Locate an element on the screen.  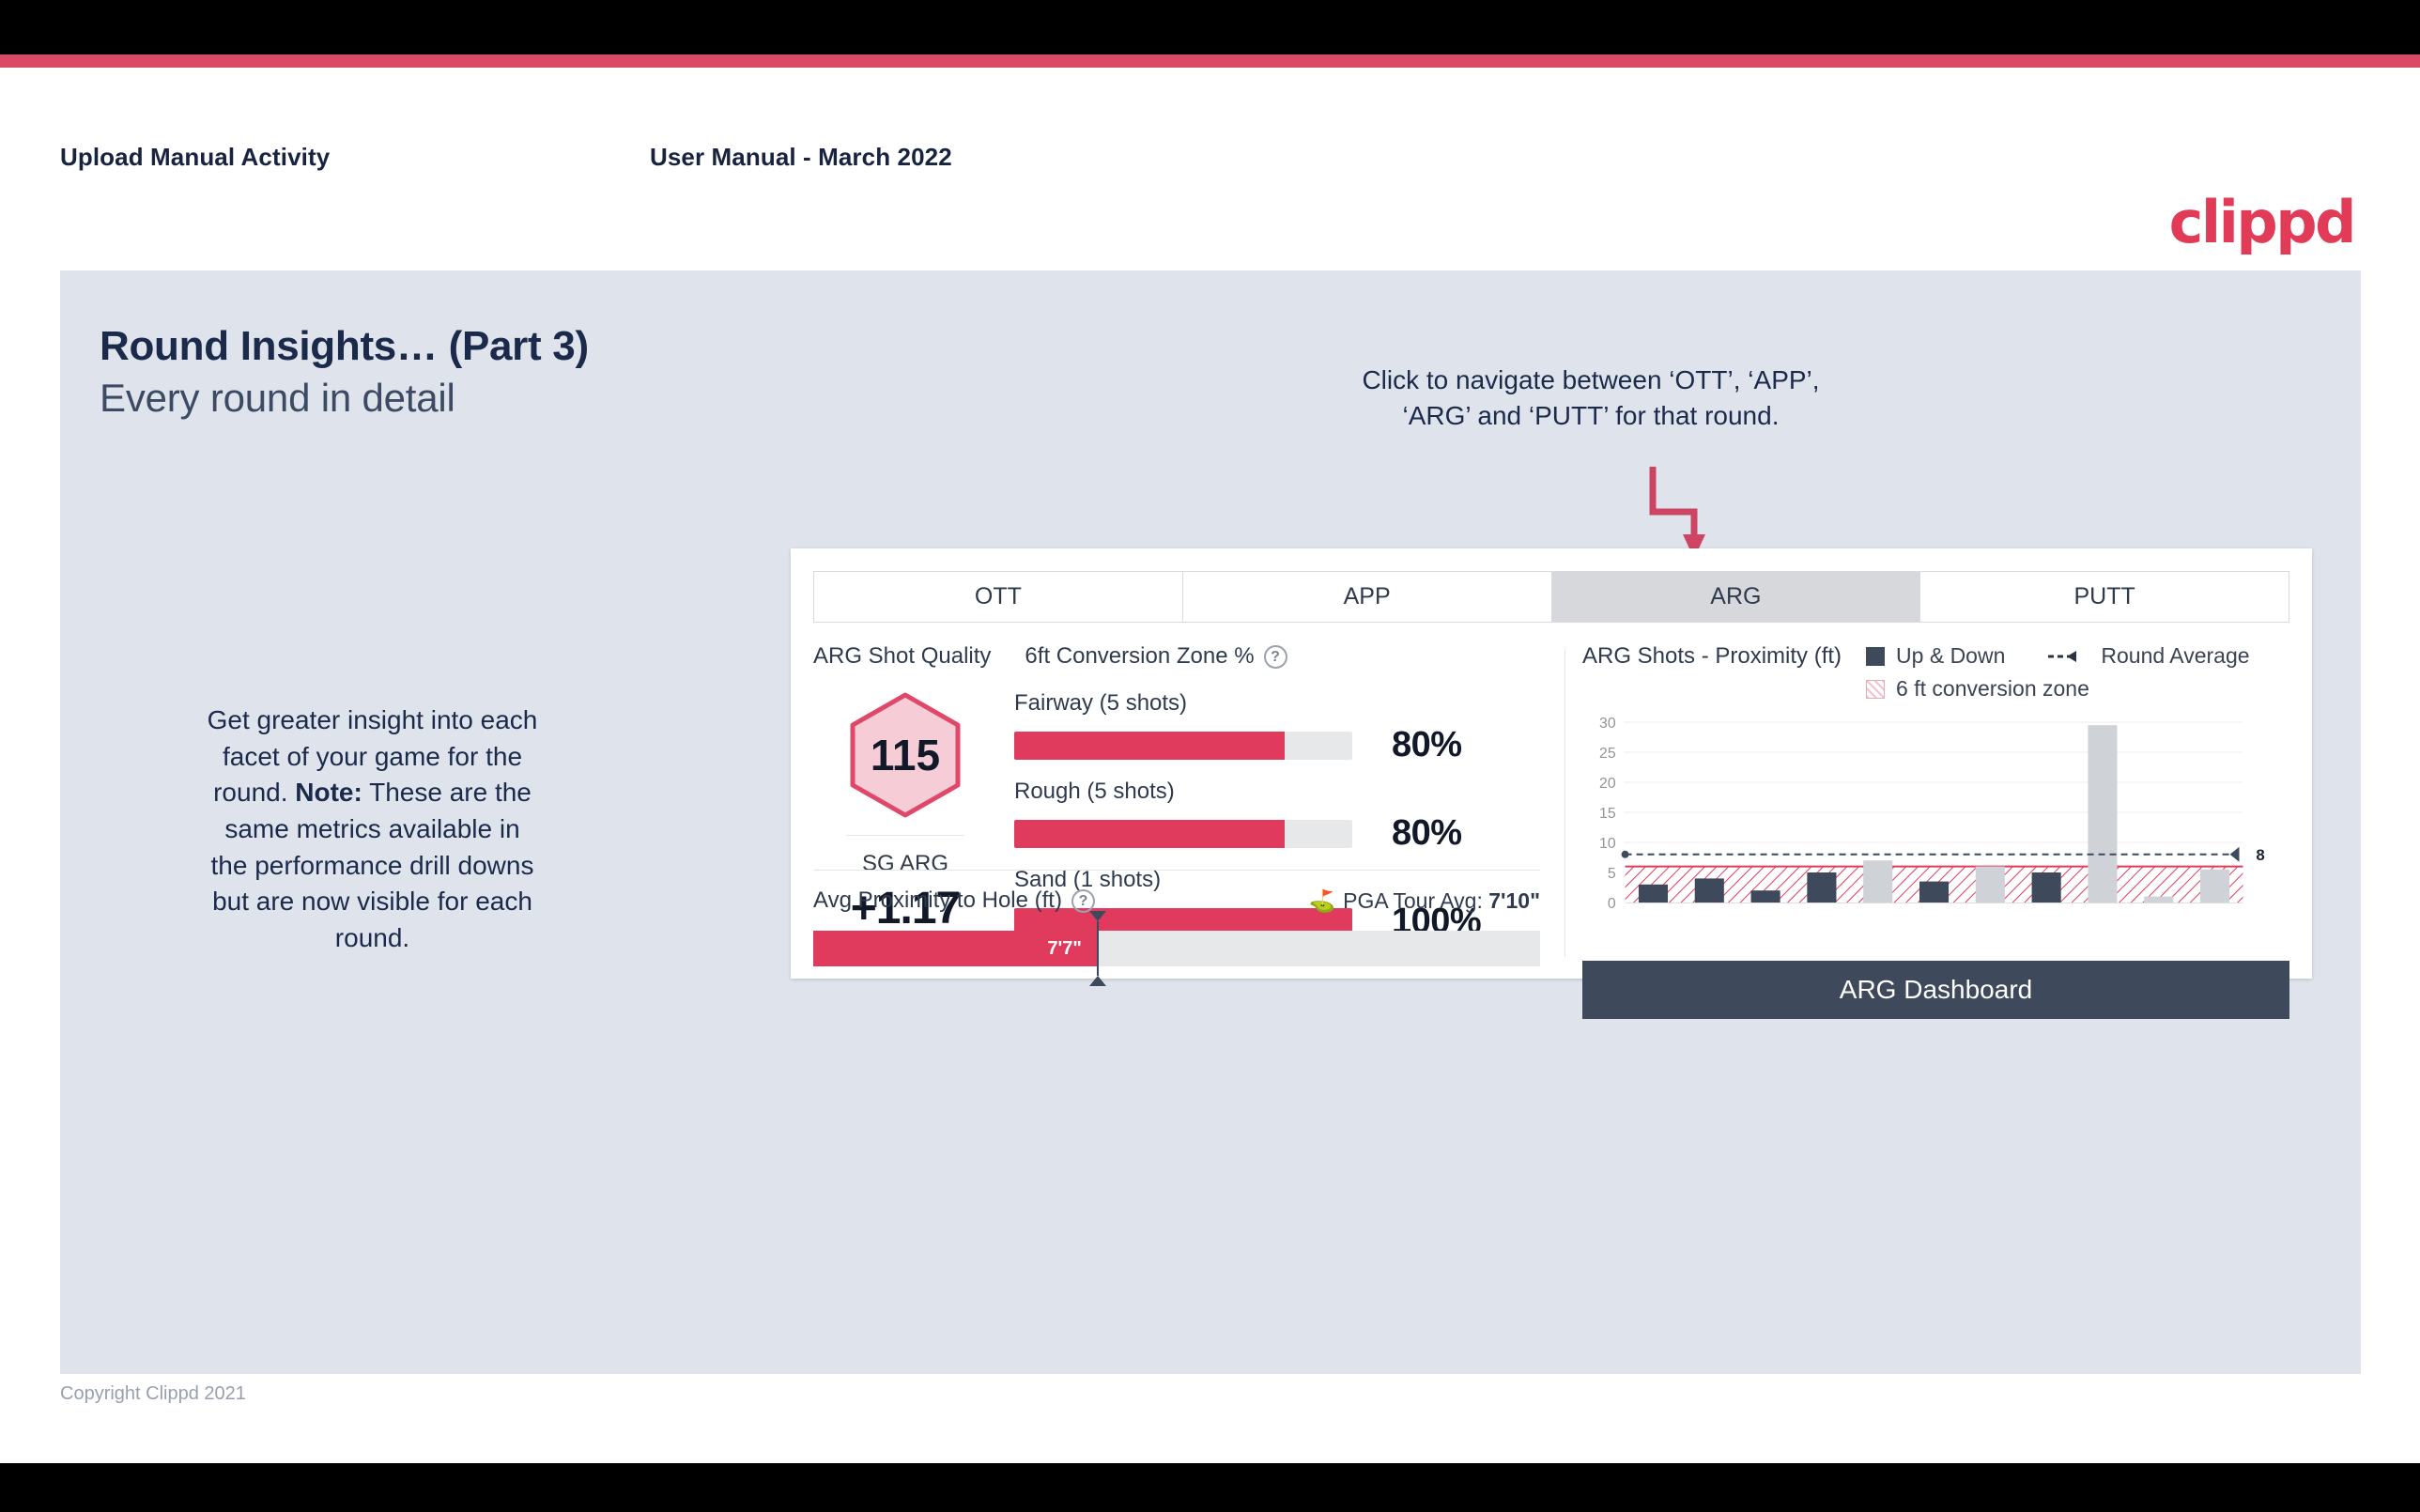
pga-tour-average: ⛳ PGA Tour Avg: 7'10" is located at coordinates (1424, 901).